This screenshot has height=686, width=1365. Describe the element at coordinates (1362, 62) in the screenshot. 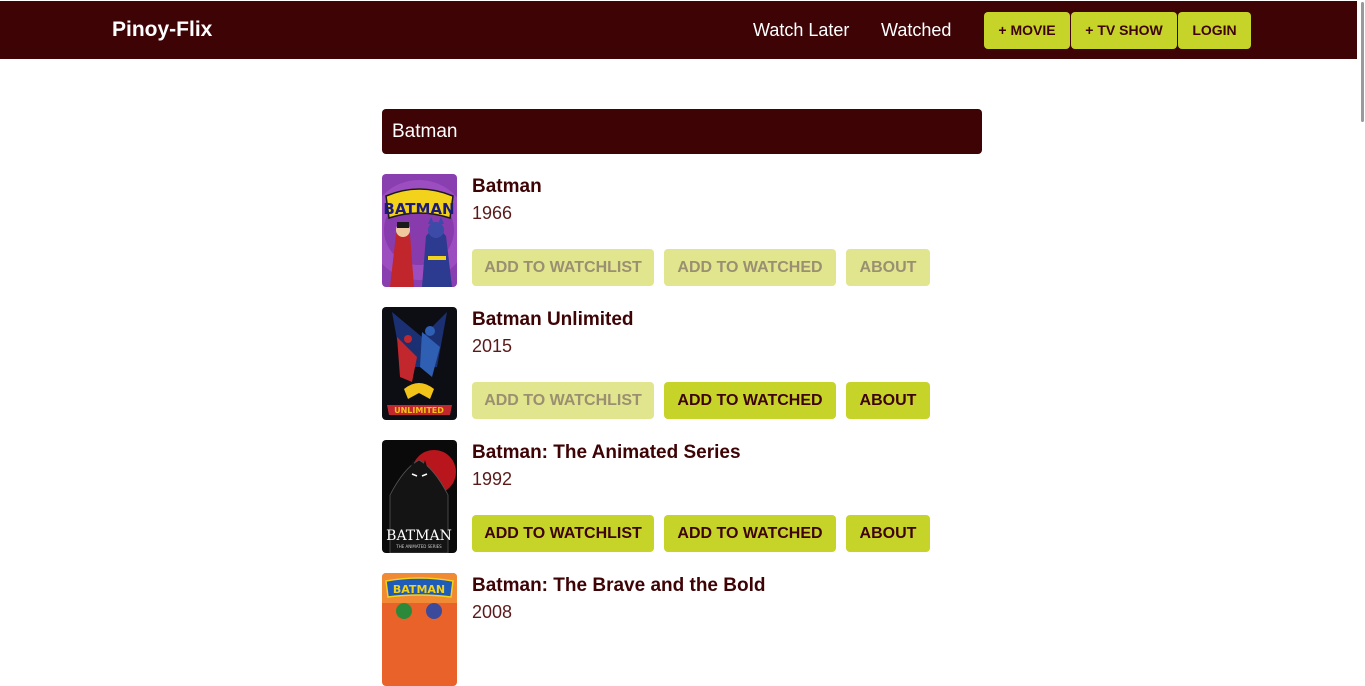

I see `scrollbar-thumb` at that location.